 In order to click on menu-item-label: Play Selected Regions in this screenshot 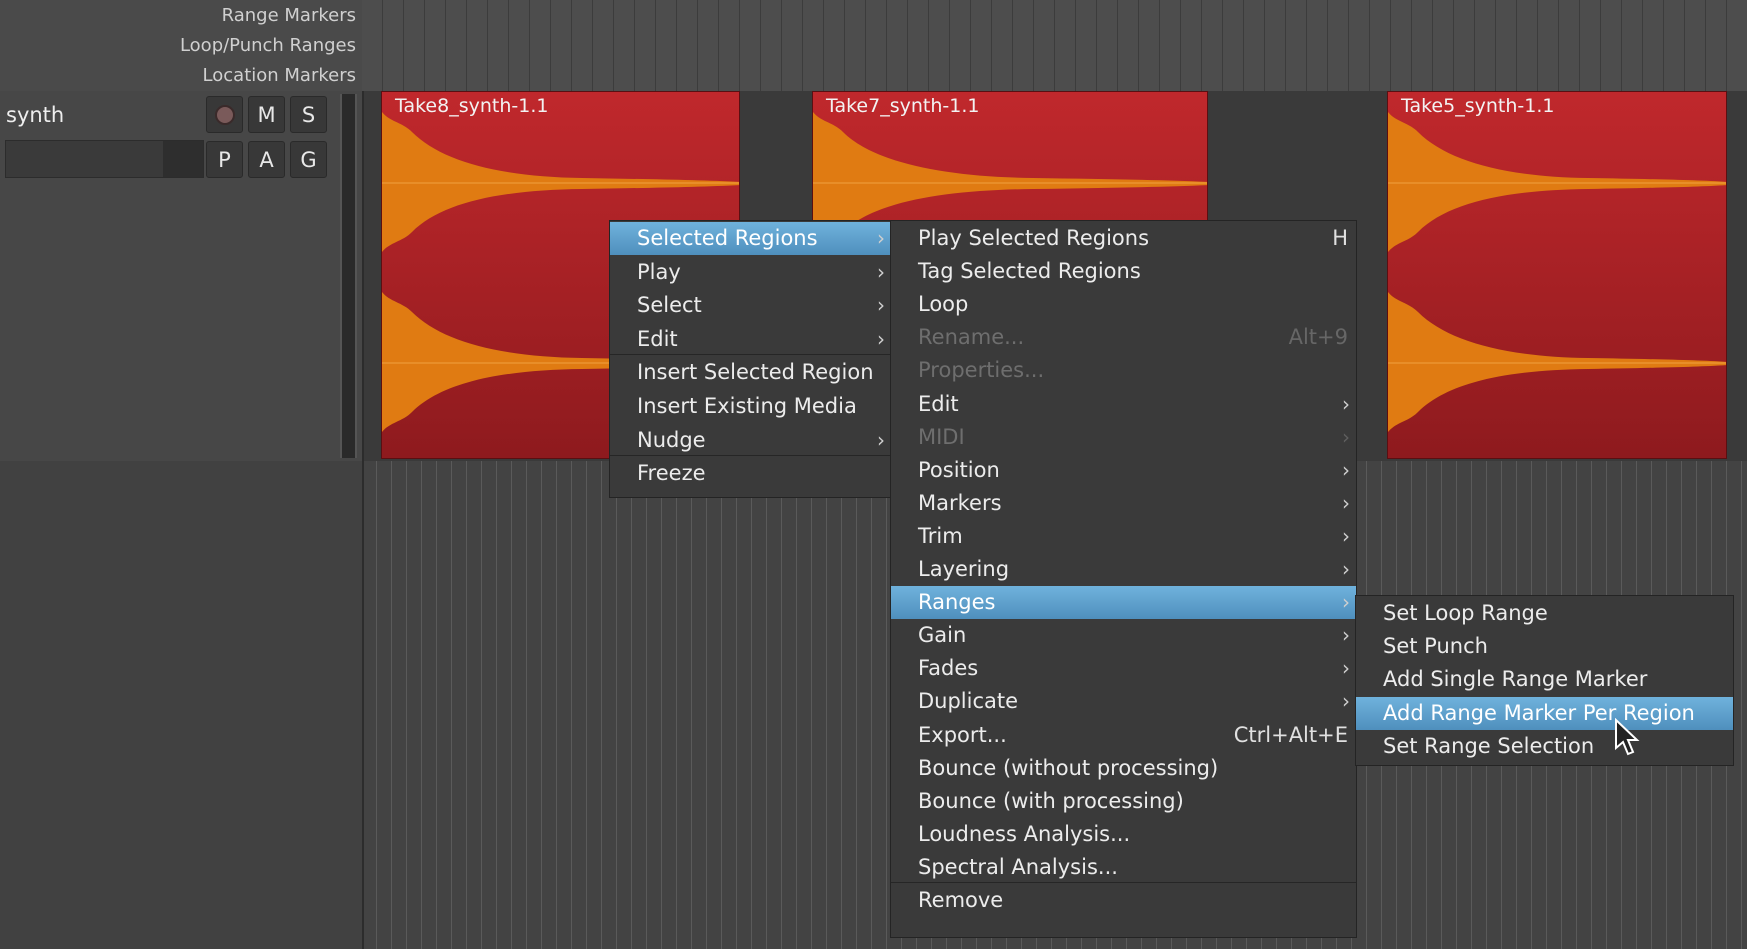, I will do `click(1034, 238)`.